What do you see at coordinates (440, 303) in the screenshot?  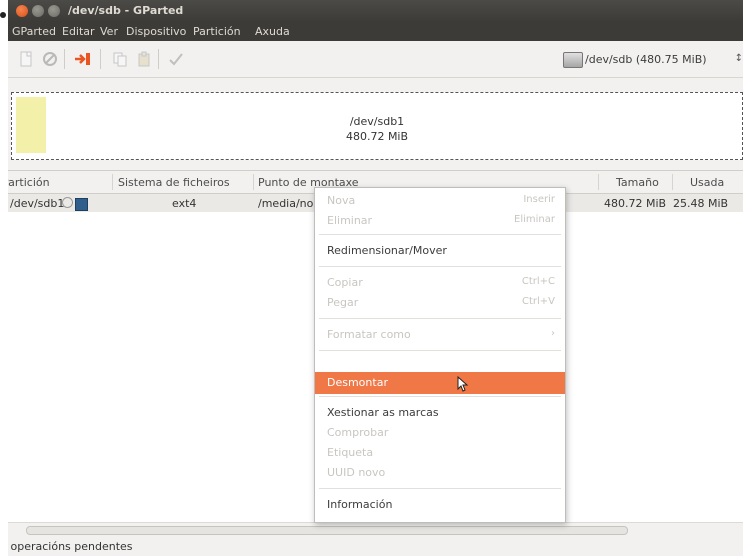 I see `menu-item-pegar: Pegar Ctrl+V` at bounding box center [440, 303].